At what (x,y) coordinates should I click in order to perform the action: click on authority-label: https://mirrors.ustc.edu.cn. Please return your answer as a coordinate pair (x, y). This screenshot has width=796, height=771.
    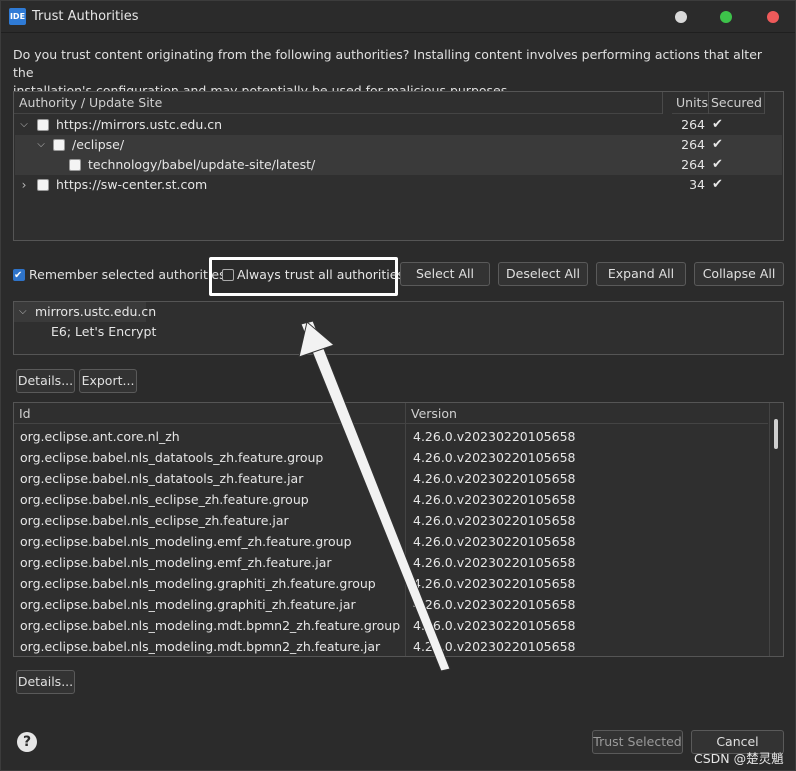
    Looking at the image, I should click on (139, 124).